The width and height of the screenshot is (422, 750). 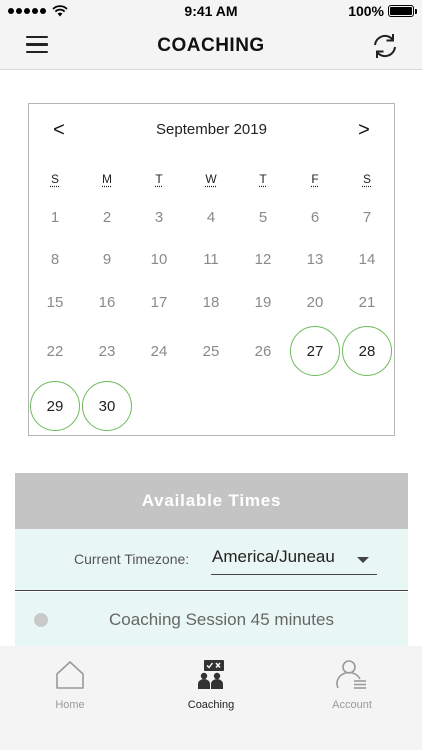 I want to click on calendar-day-available: 27, so click(x=315, y=351).